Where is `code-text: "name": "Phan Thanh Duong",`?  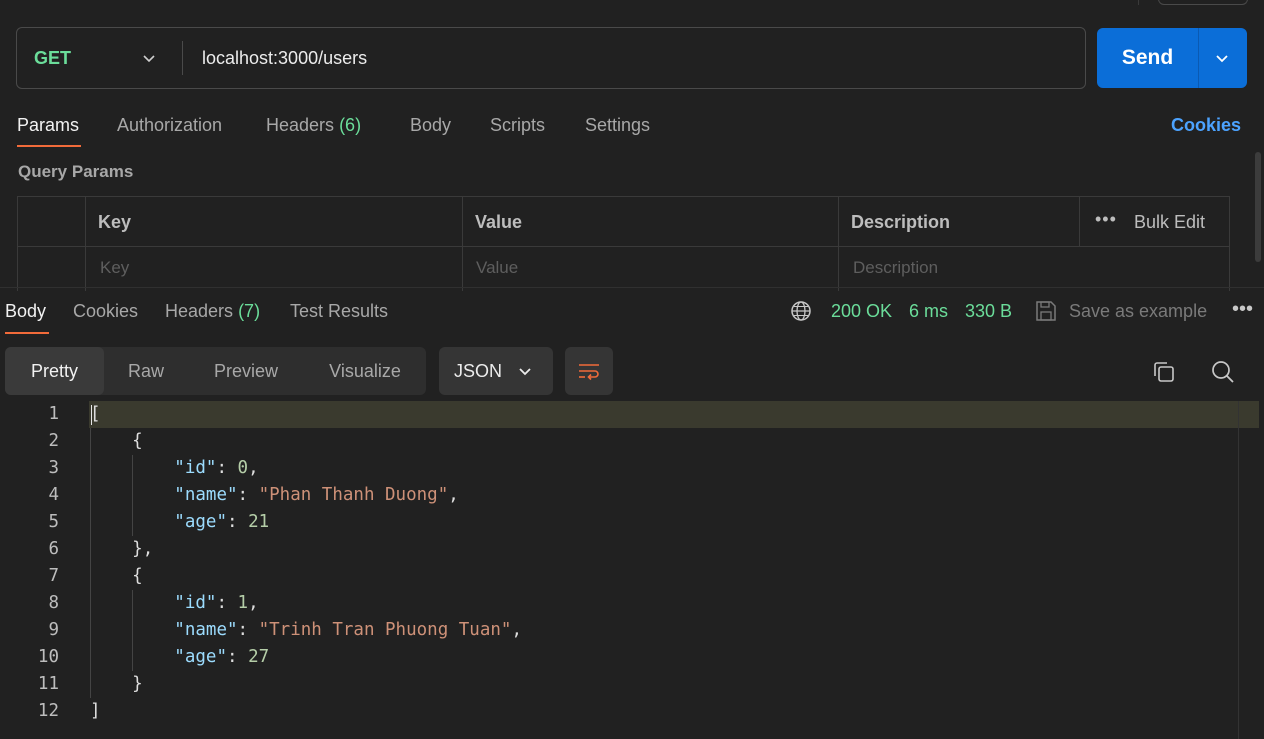
code-text: "name": "Phan Thanh Duong", is located at coordinates (316, 495).